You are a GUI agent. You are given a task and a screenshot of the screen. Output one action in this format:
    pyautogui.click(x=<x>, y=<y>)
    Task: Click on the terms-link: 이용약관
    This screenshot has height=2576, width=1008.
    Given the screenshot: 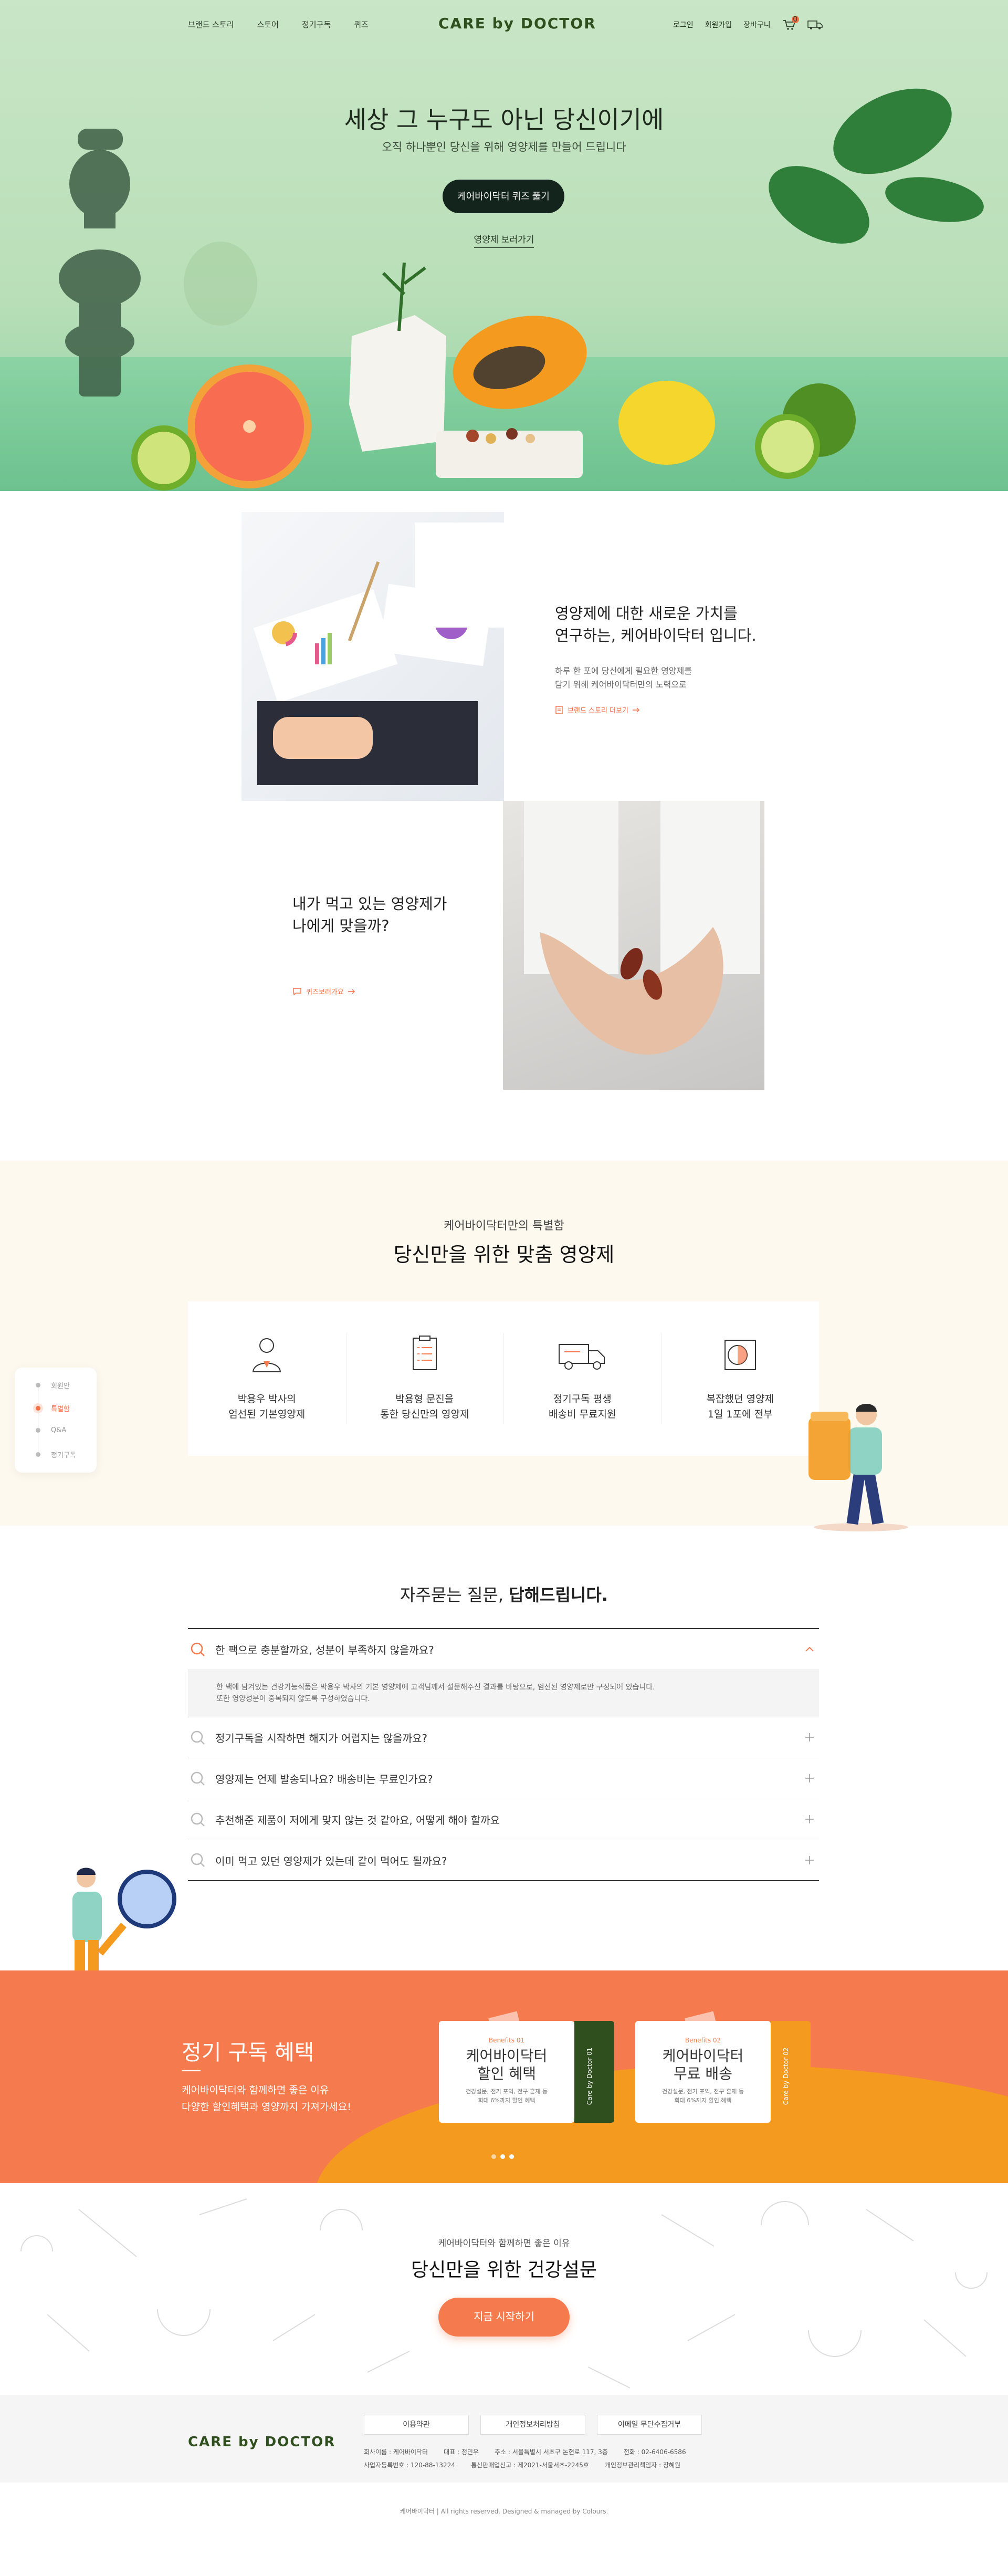 What is the action you would take?
    pyautogui.click(x=416, y=2425)
    